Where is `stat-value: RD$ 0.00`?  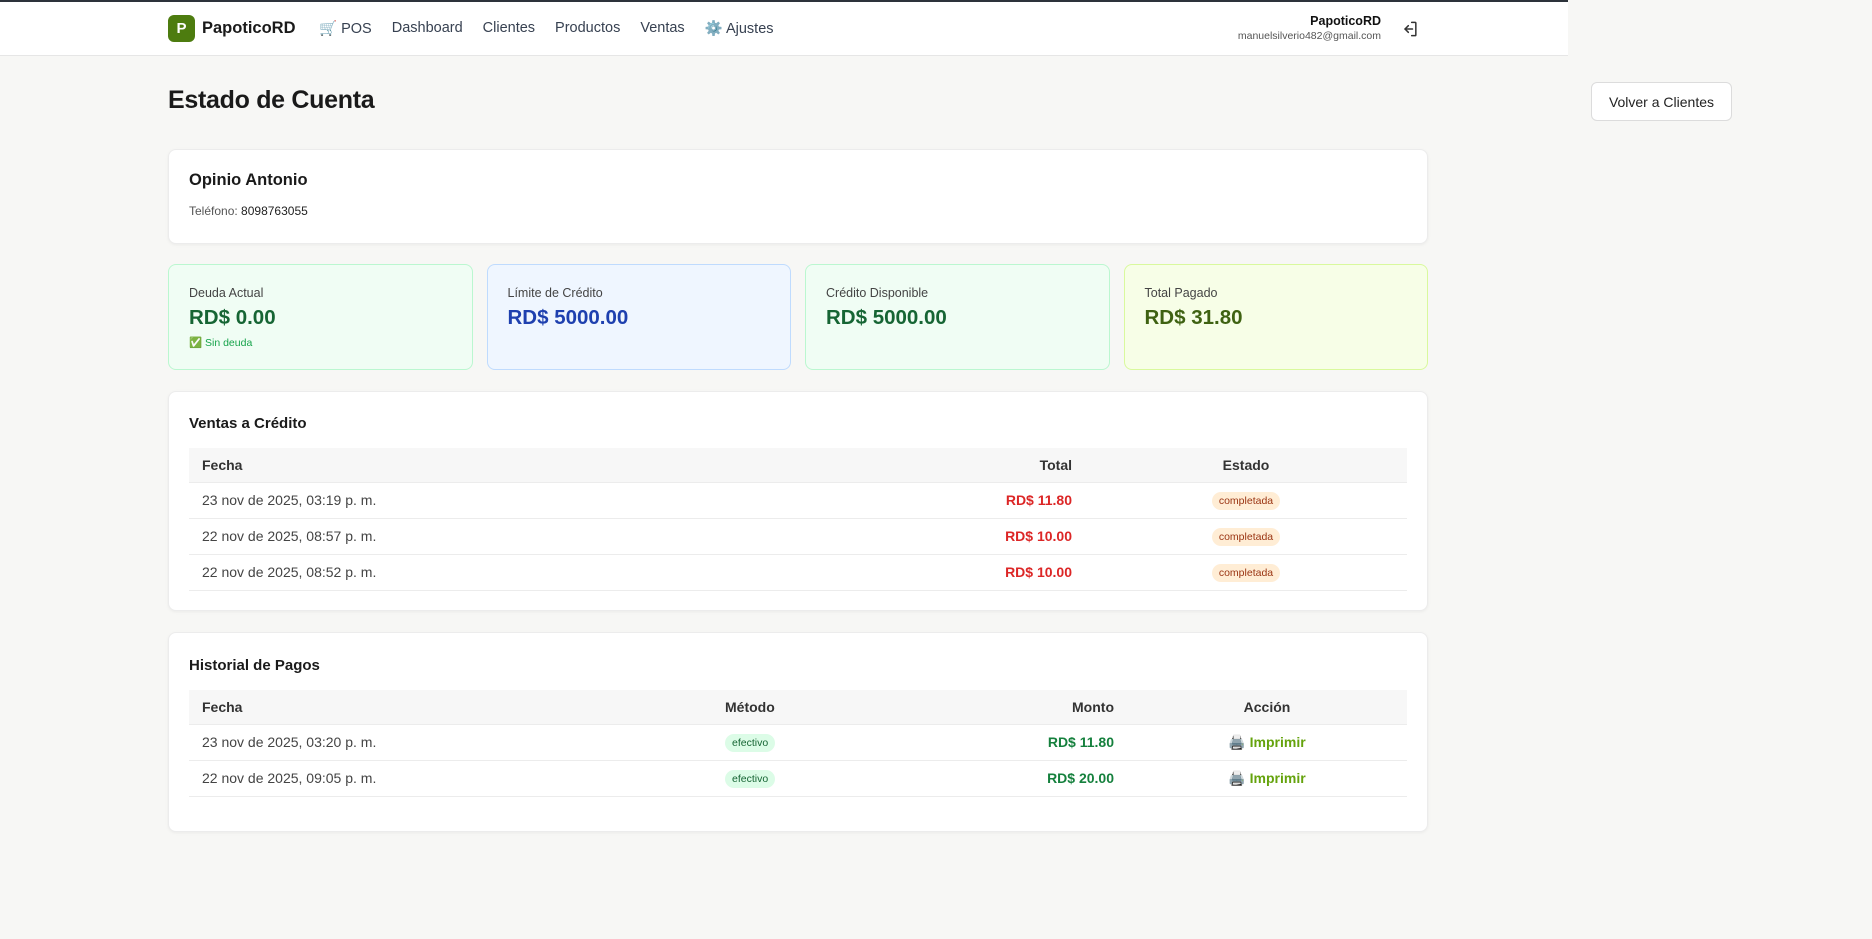
stat-value: RD$ 0.00 is located at coordinates (232, 317).